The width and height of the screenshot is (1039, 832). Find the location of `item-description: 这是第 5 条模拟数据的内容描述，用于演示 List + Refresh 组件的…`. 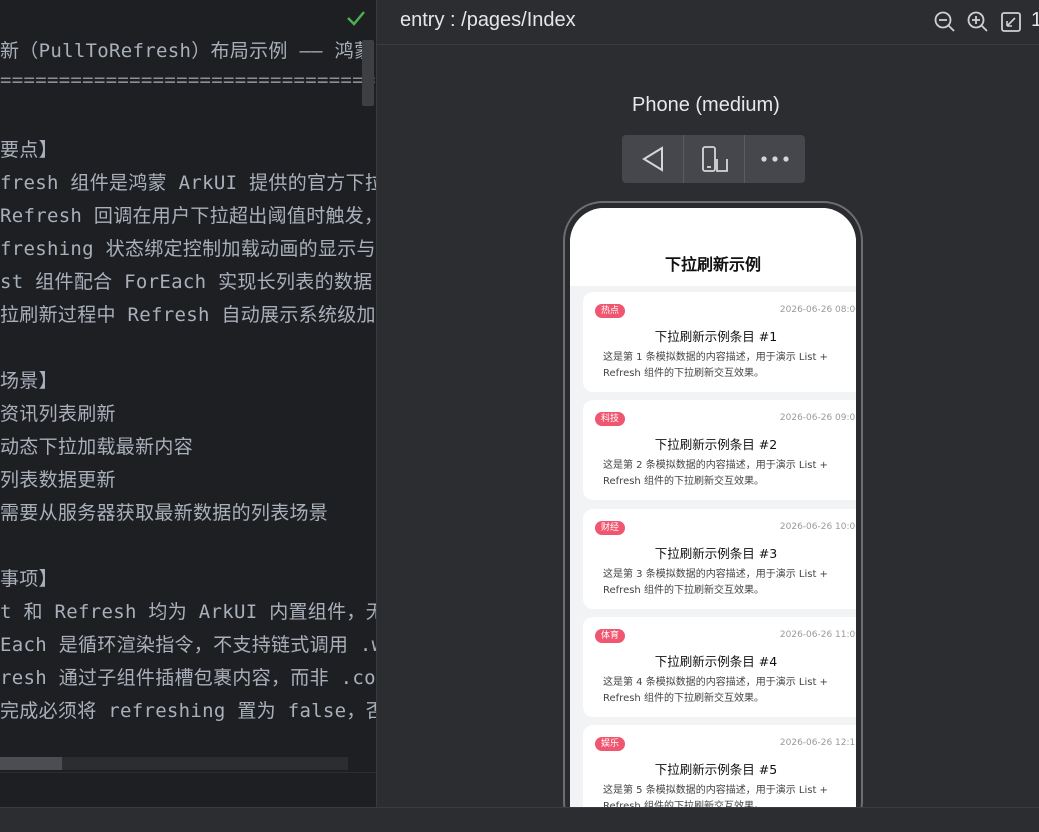

item-description: 这是第 5 条模拟数据的内容描述，用于演示 List + Refresh 组件的… is located at coordinates (715, 796).